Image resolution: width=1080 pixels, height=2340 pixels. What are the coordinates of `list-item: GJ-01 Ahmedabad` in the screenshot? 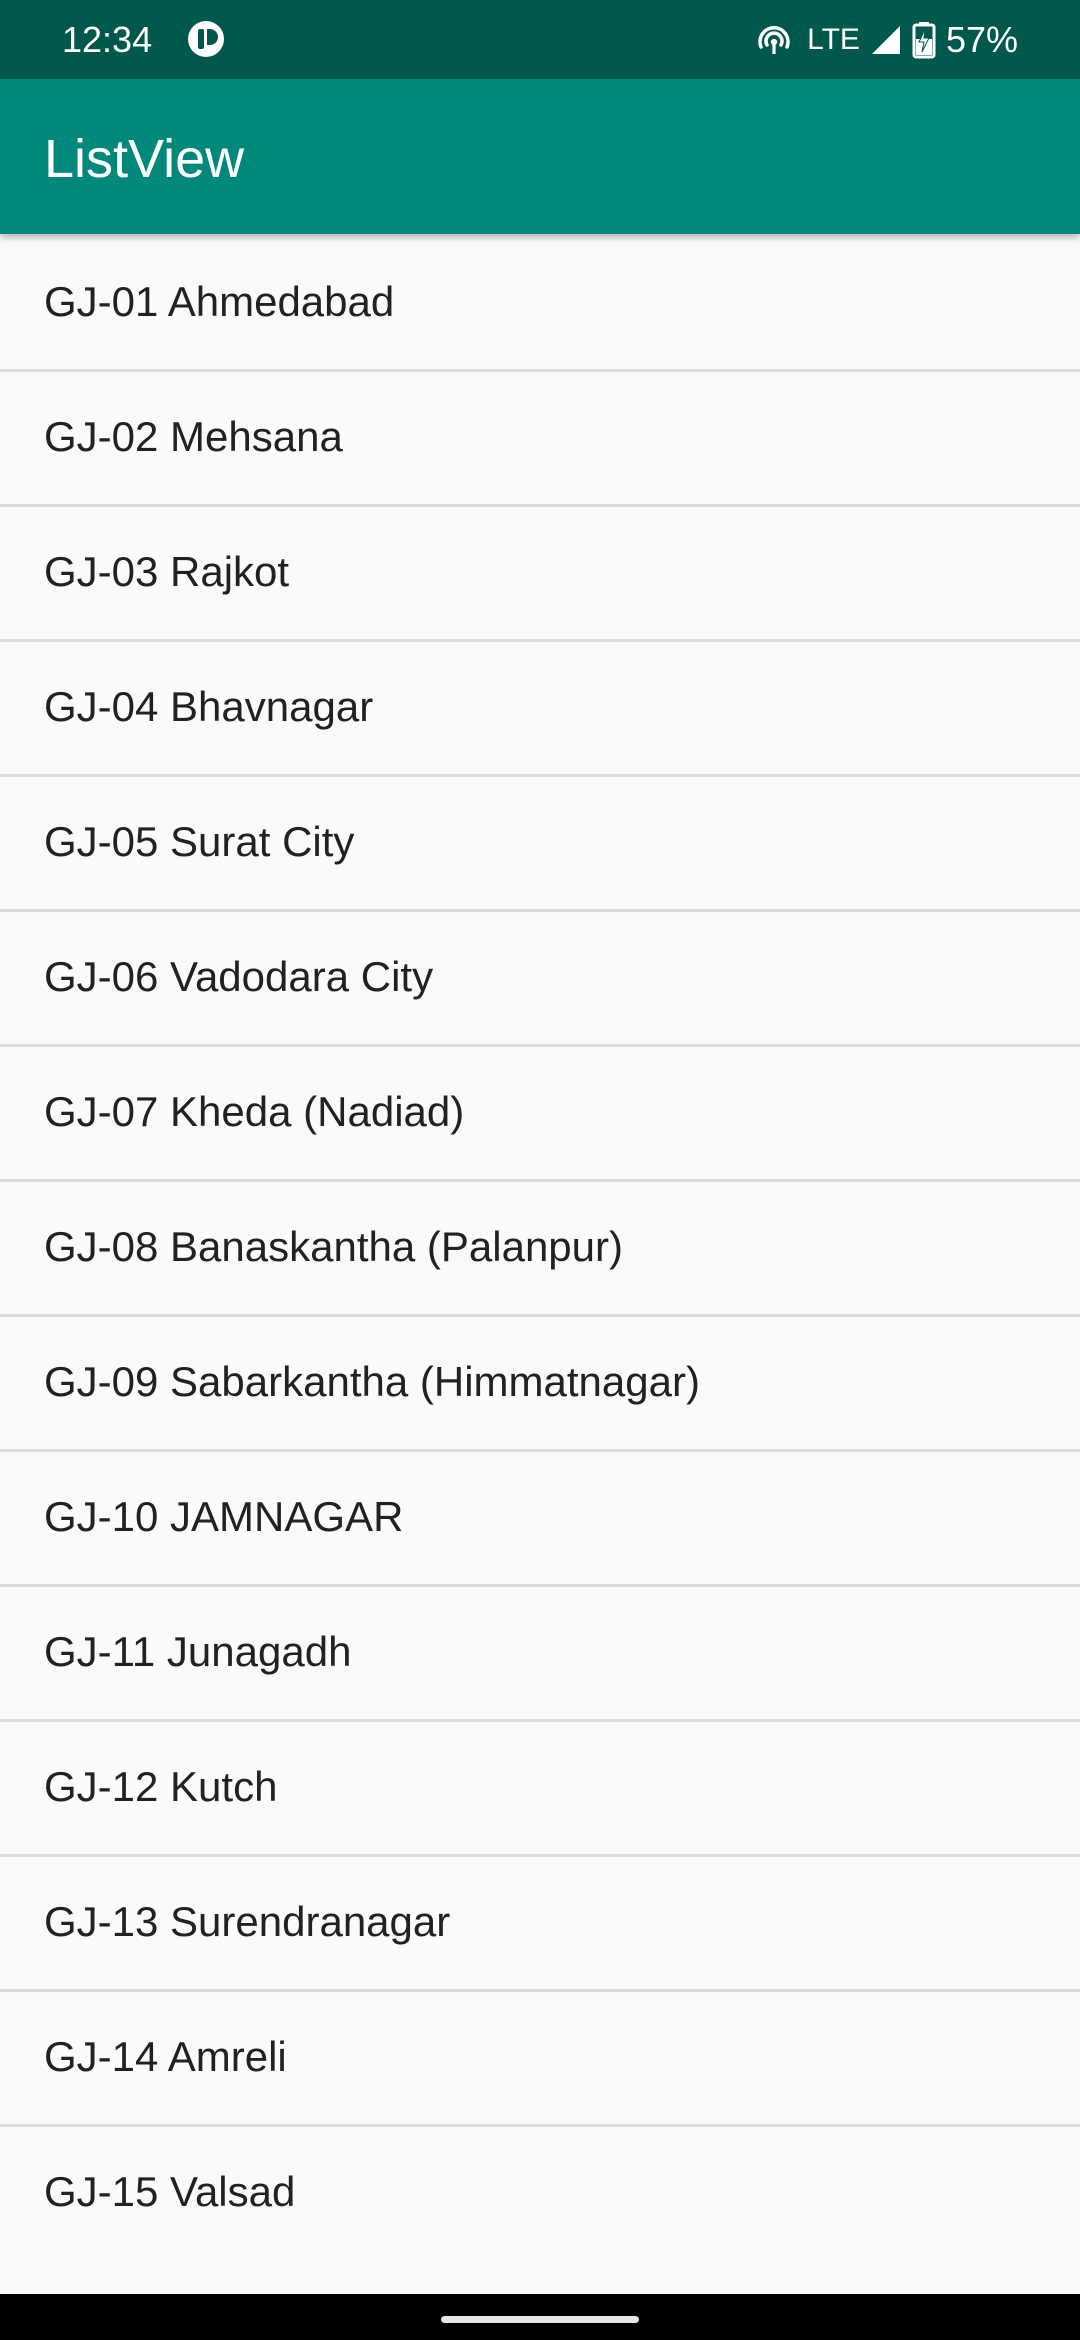 It's located at (540, 303).